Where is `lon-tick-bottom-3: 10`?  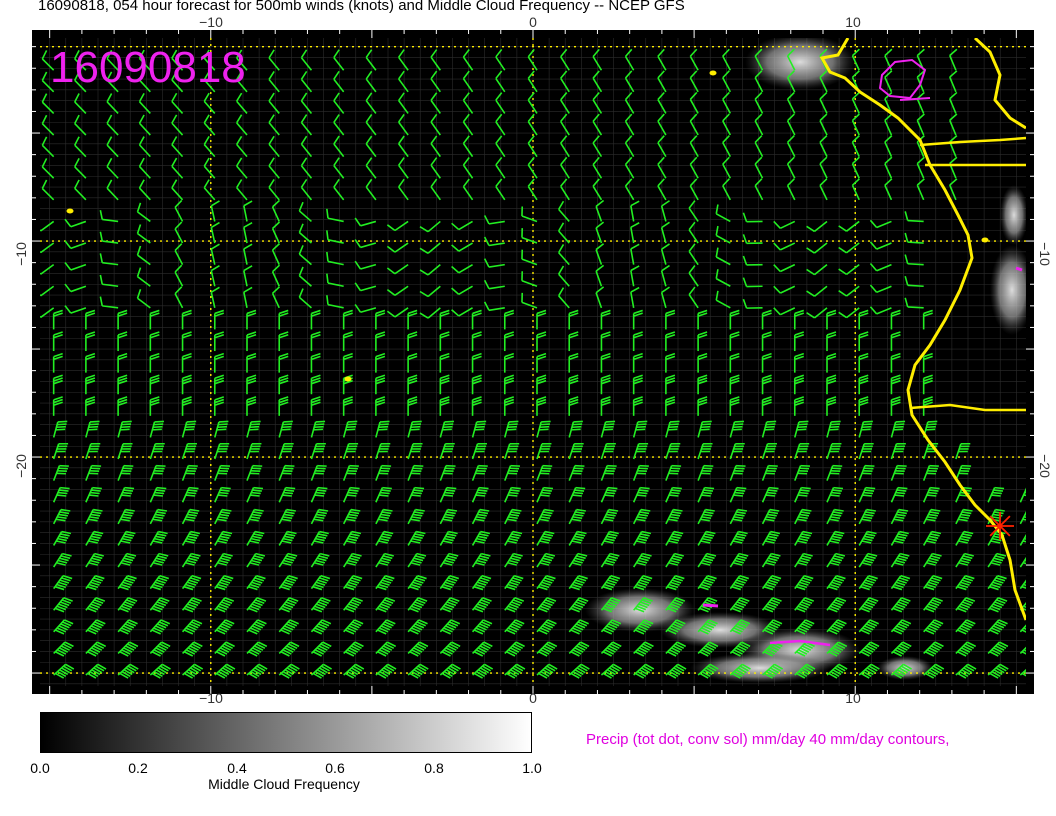 lon-tick-bottom-3: 10 is located at coordinates (853, 698).